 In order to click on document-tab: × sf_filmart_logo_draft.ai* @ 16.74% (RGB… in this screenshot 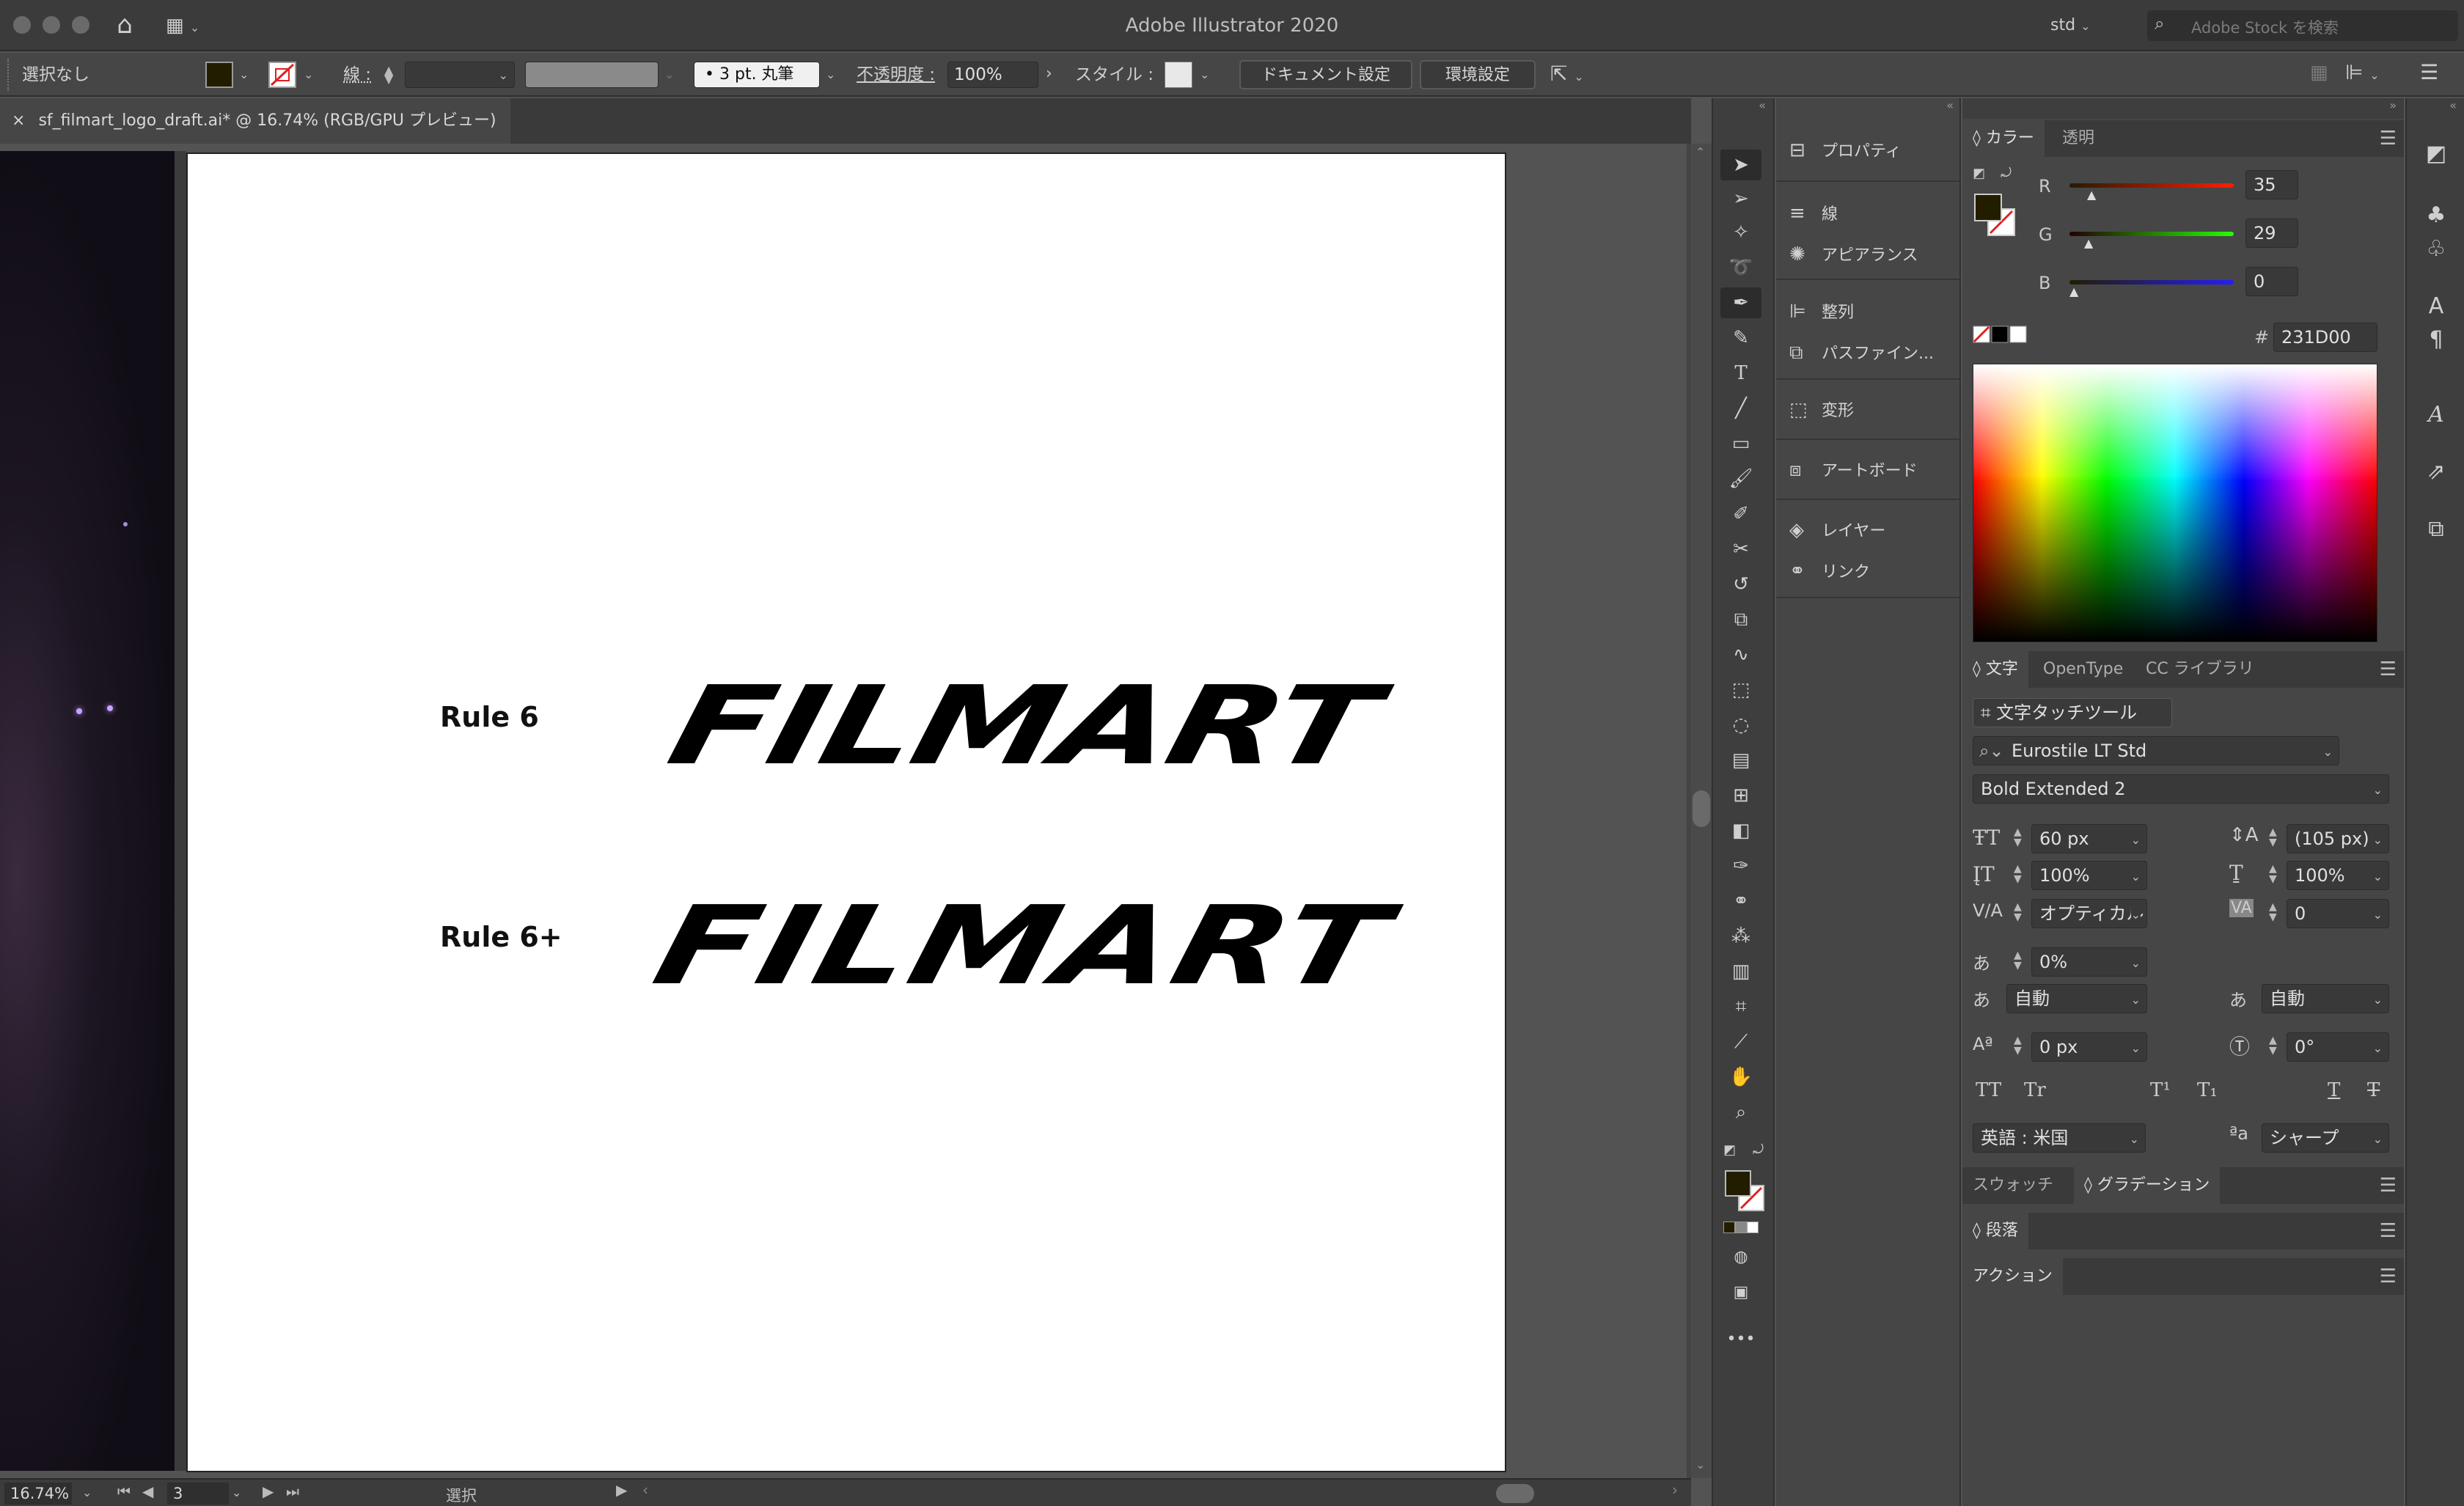, I will do `click(255, 121)`.